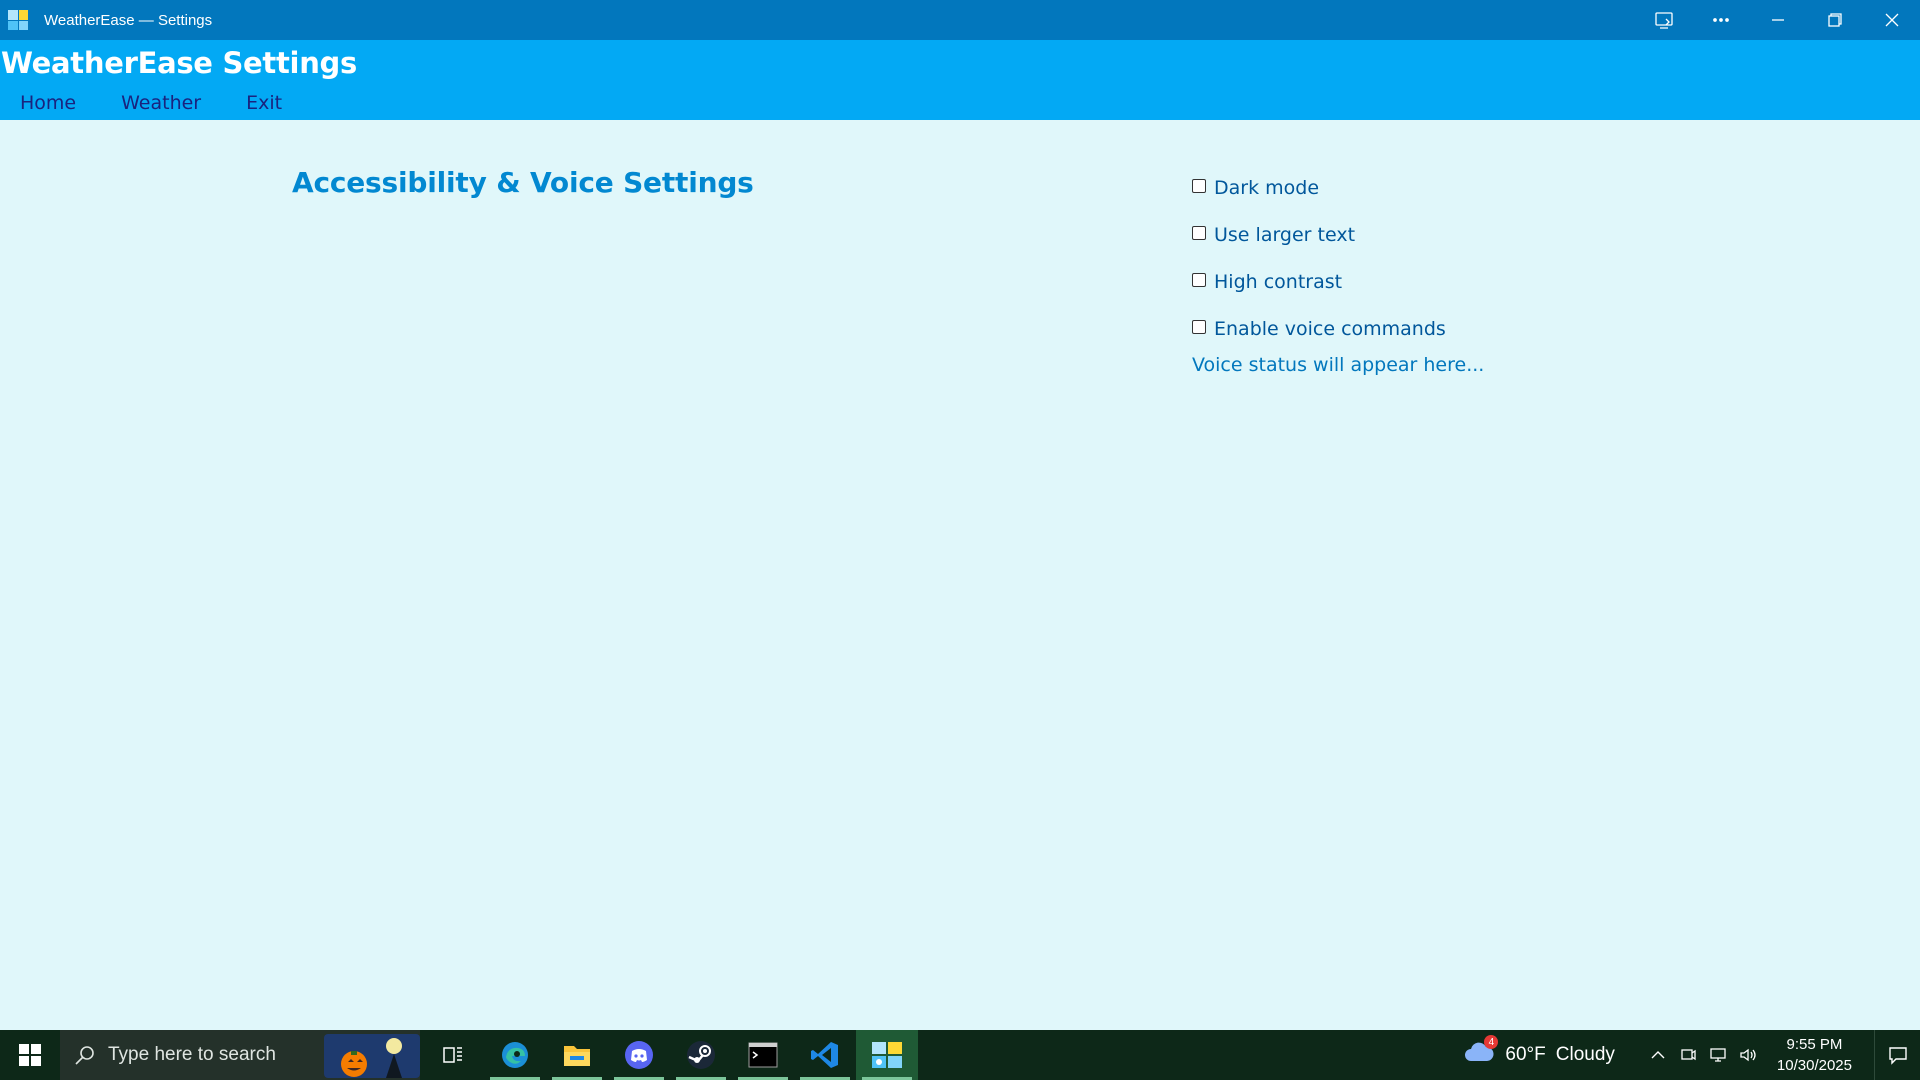 The image size is (1920, 1080). I want to click on high-contrast-checkbox, so click(1199, 279).